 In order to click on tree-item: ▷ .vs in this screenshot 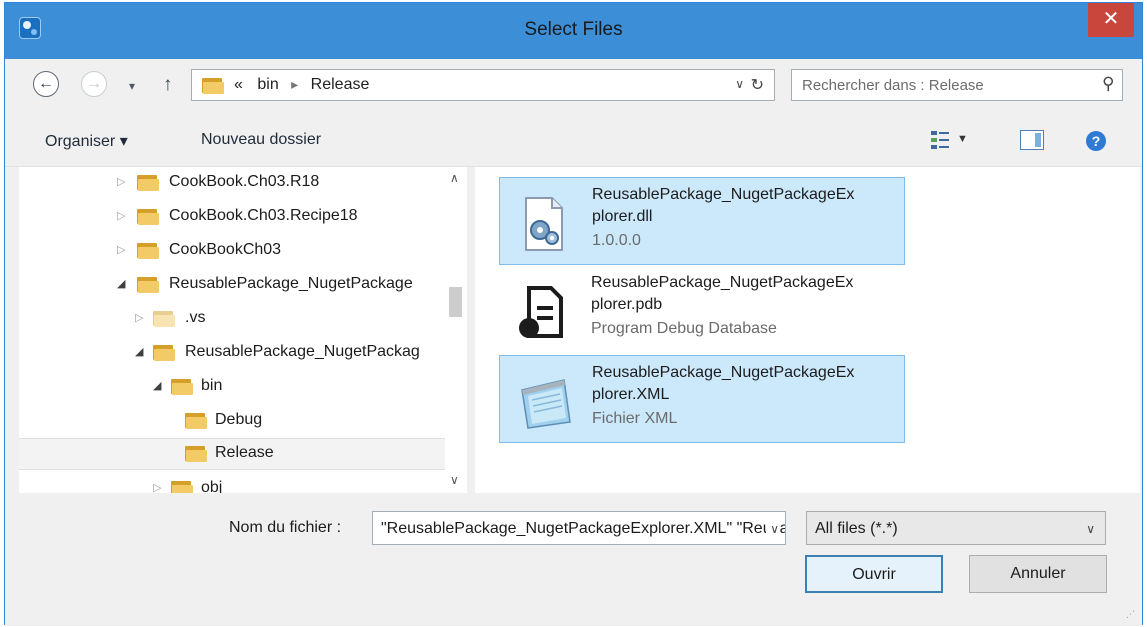, I will do `click(243, 319)`.